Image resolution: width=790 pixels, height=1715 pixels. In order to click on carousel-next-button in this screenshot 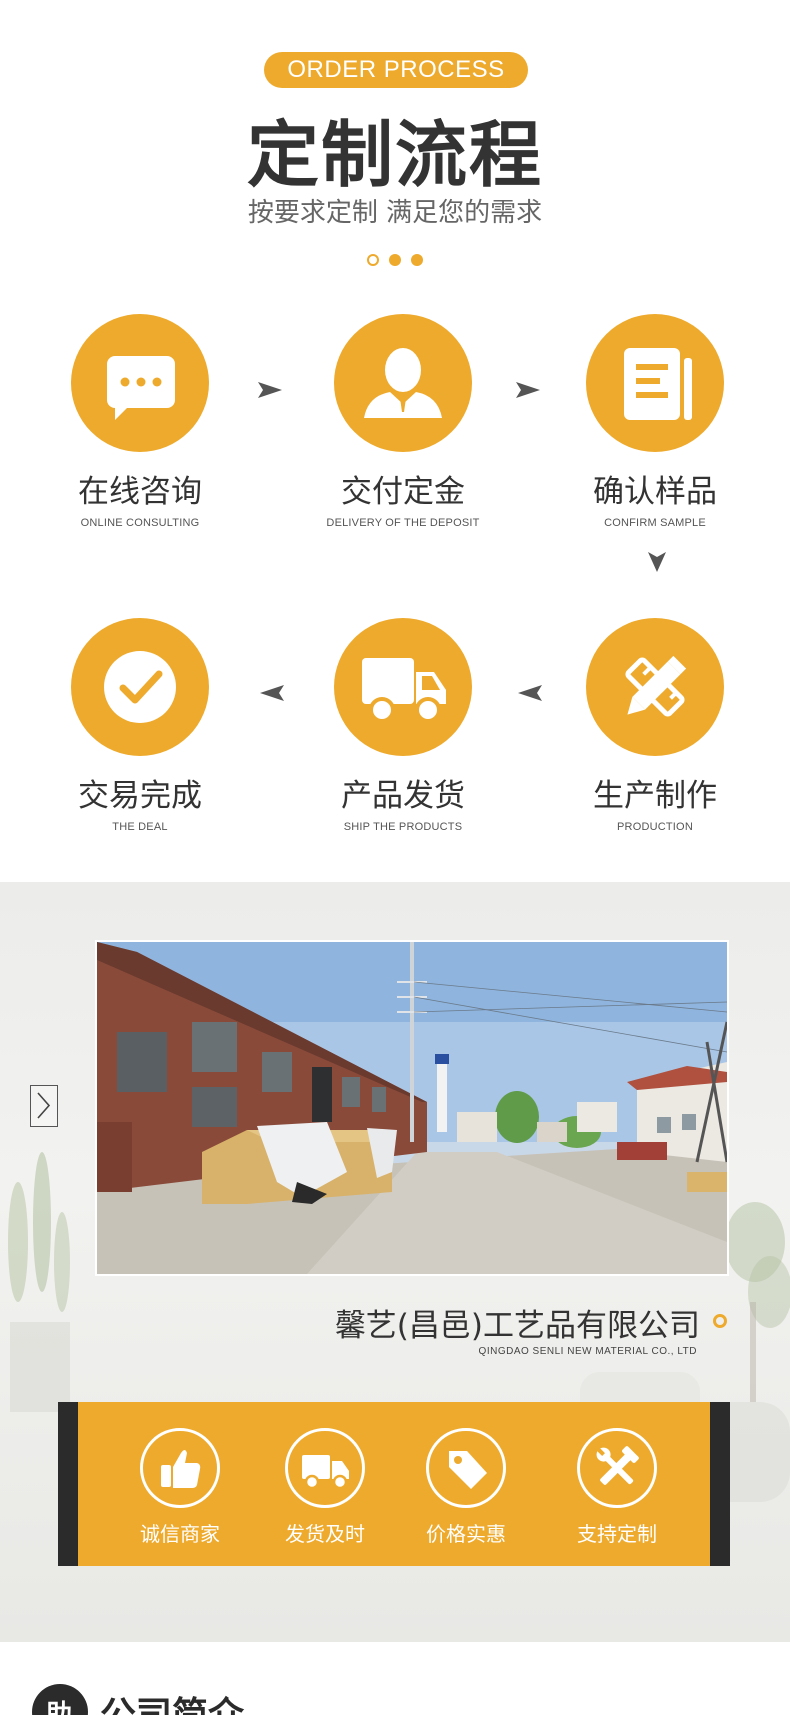, I will do `click(44, 1106)`.